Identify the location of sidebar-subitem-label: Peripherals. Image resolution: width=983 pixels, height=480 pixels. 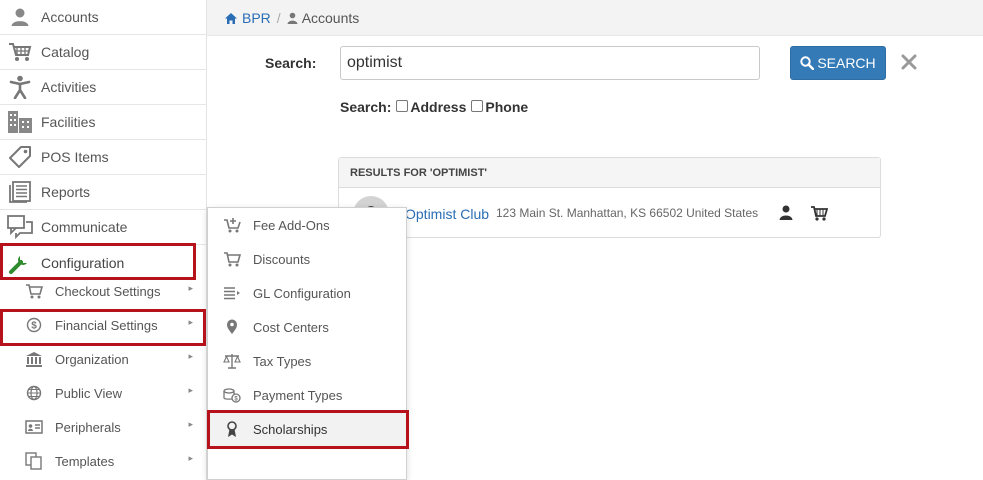
(88, 427).